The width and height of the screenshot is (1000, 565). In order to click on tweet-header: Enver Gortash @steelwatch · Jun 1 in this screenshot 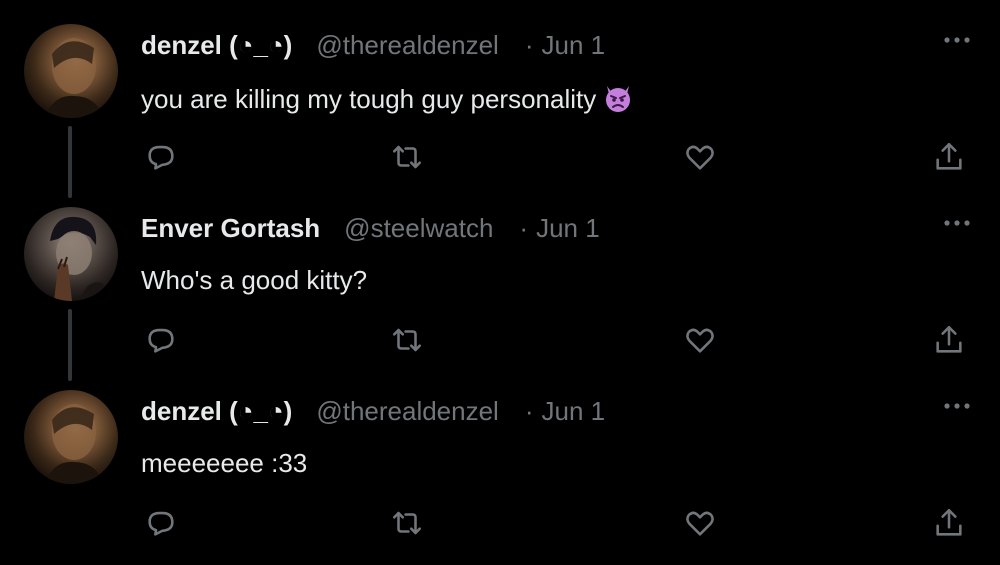, I will do `click(370, 228)`.